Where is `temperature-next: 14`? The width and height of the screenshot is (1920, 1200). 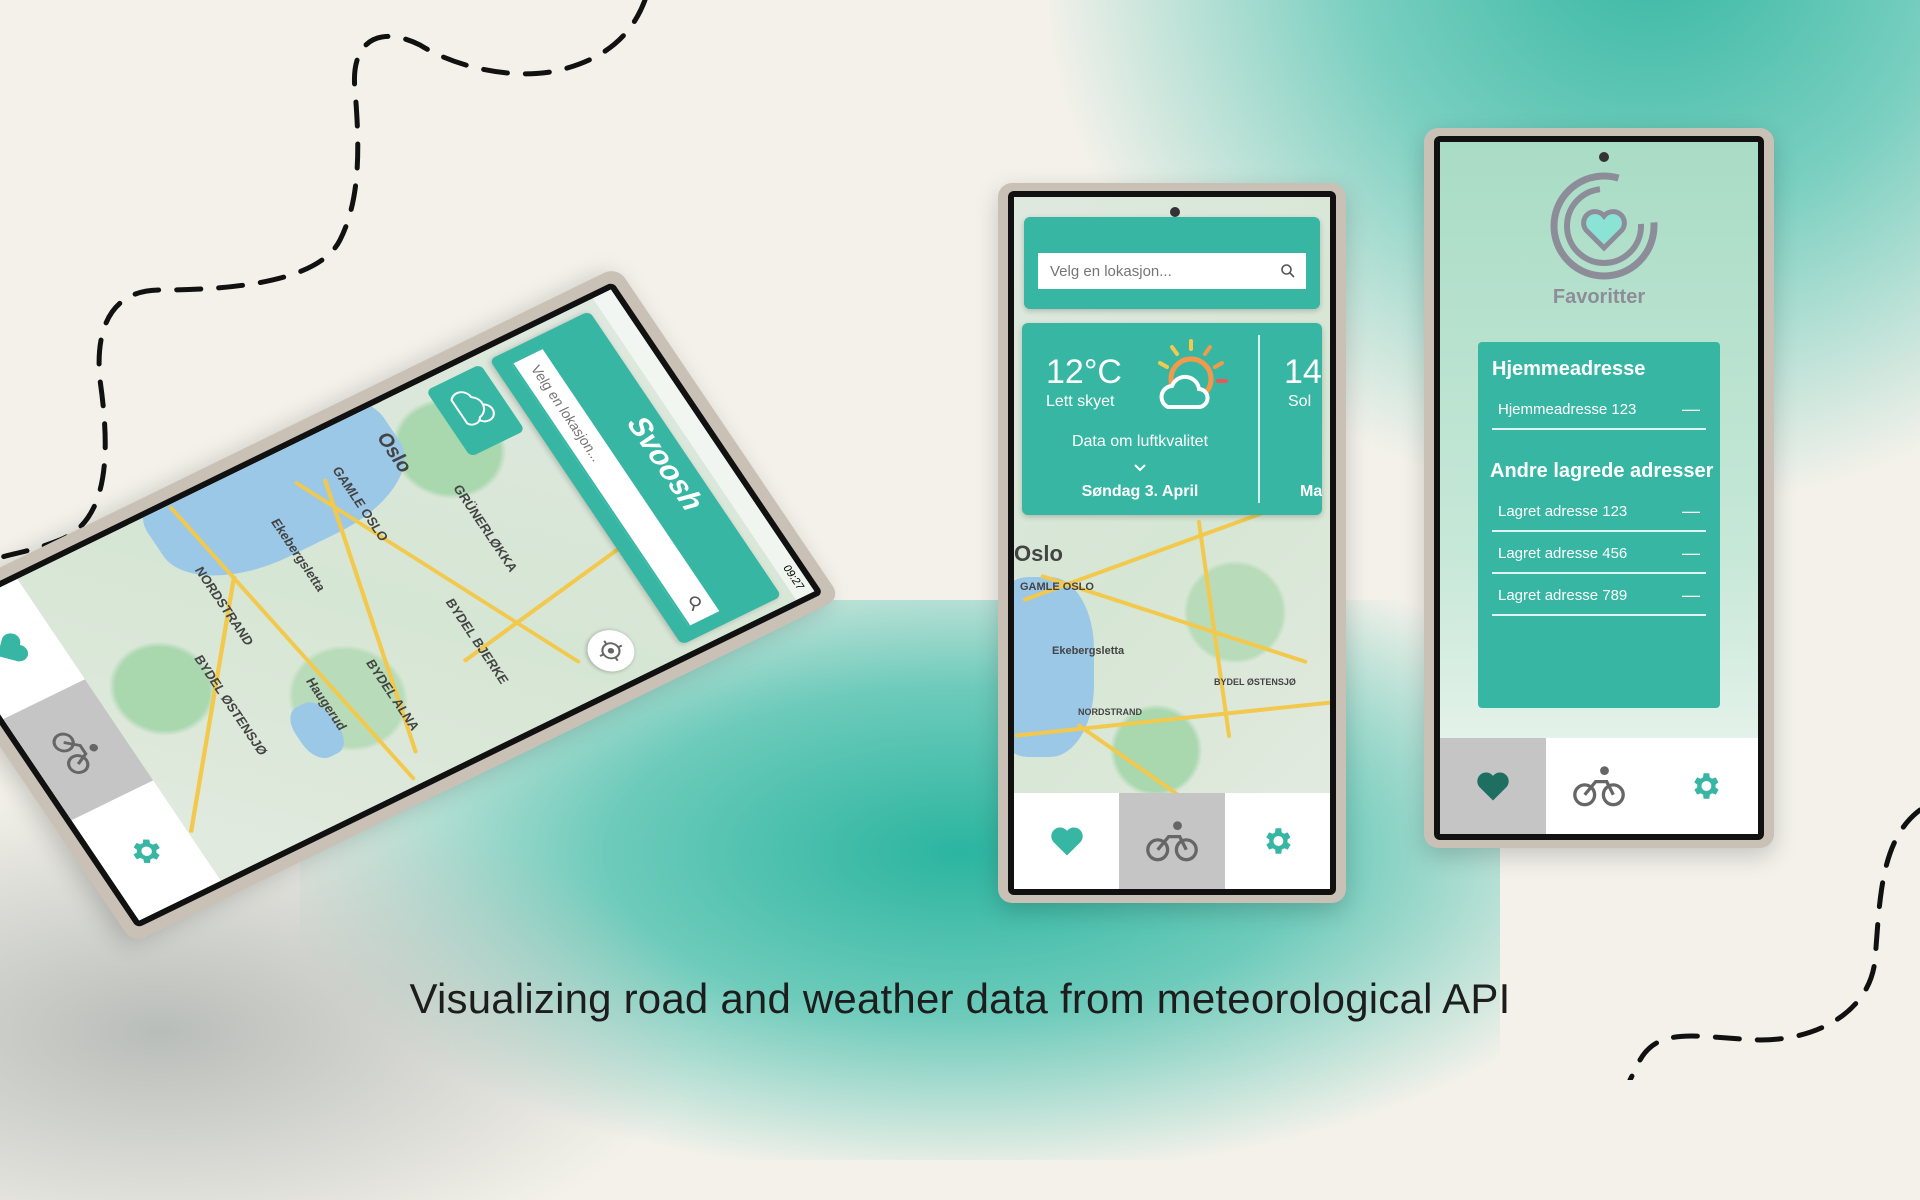
temperature-next: 14 is located at coordinates (1303, 372).